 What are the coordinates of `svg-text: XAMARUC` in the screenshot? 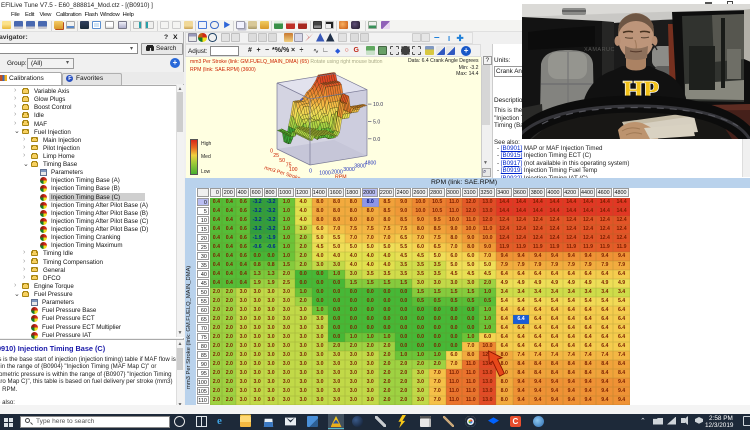 It's located at (599, 50).